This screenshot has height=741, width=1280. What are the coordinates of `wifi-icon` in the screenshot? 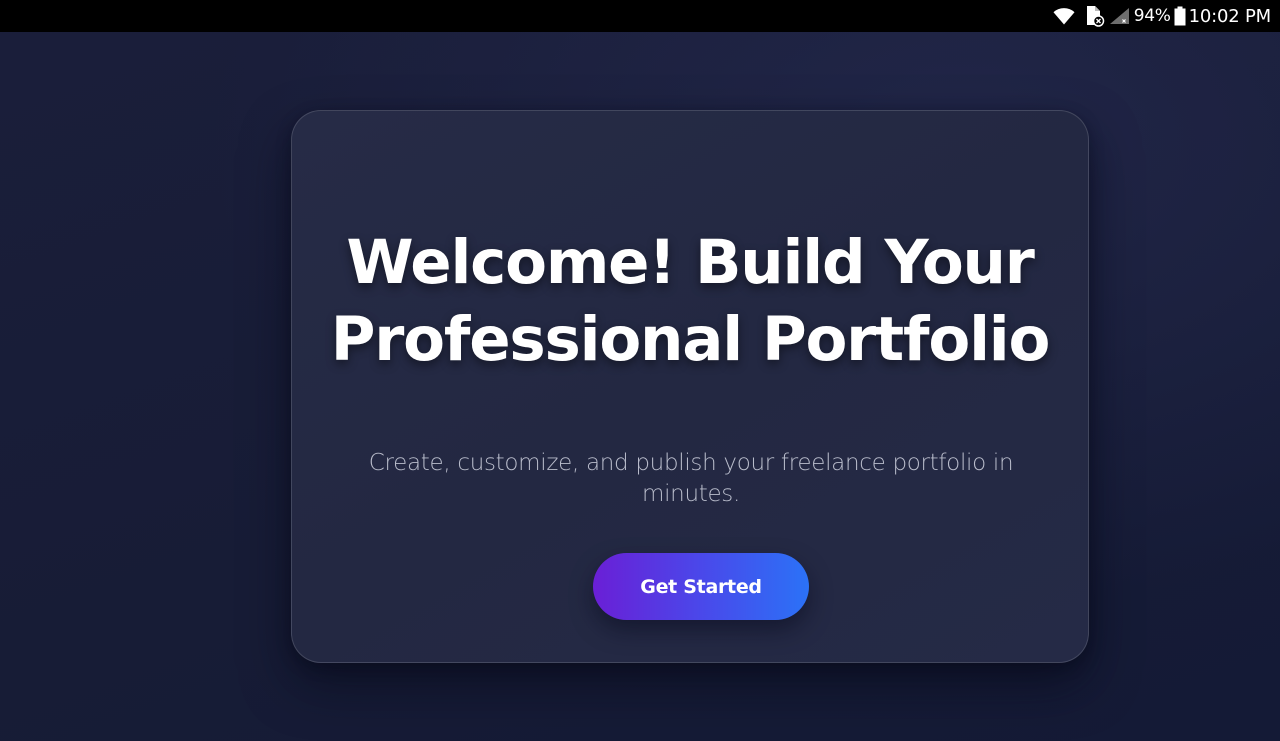 It's located at (1064, 16).